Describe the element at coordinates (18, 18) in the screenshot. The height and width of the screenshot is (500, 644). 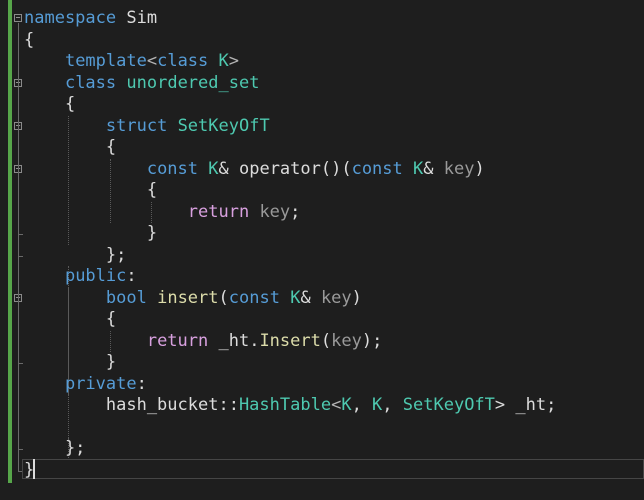
I see `collapse-icon: −` at that location.